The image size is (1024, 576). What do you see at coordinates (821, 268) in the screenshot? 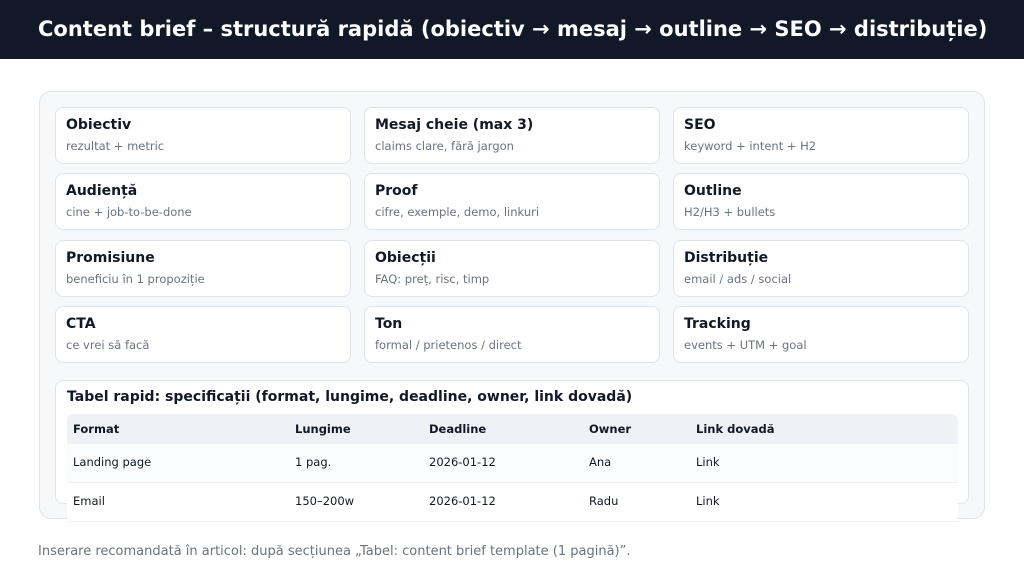
I see `card-distributie: Distribuție email / ads / social` at bounding box center [821, 268].